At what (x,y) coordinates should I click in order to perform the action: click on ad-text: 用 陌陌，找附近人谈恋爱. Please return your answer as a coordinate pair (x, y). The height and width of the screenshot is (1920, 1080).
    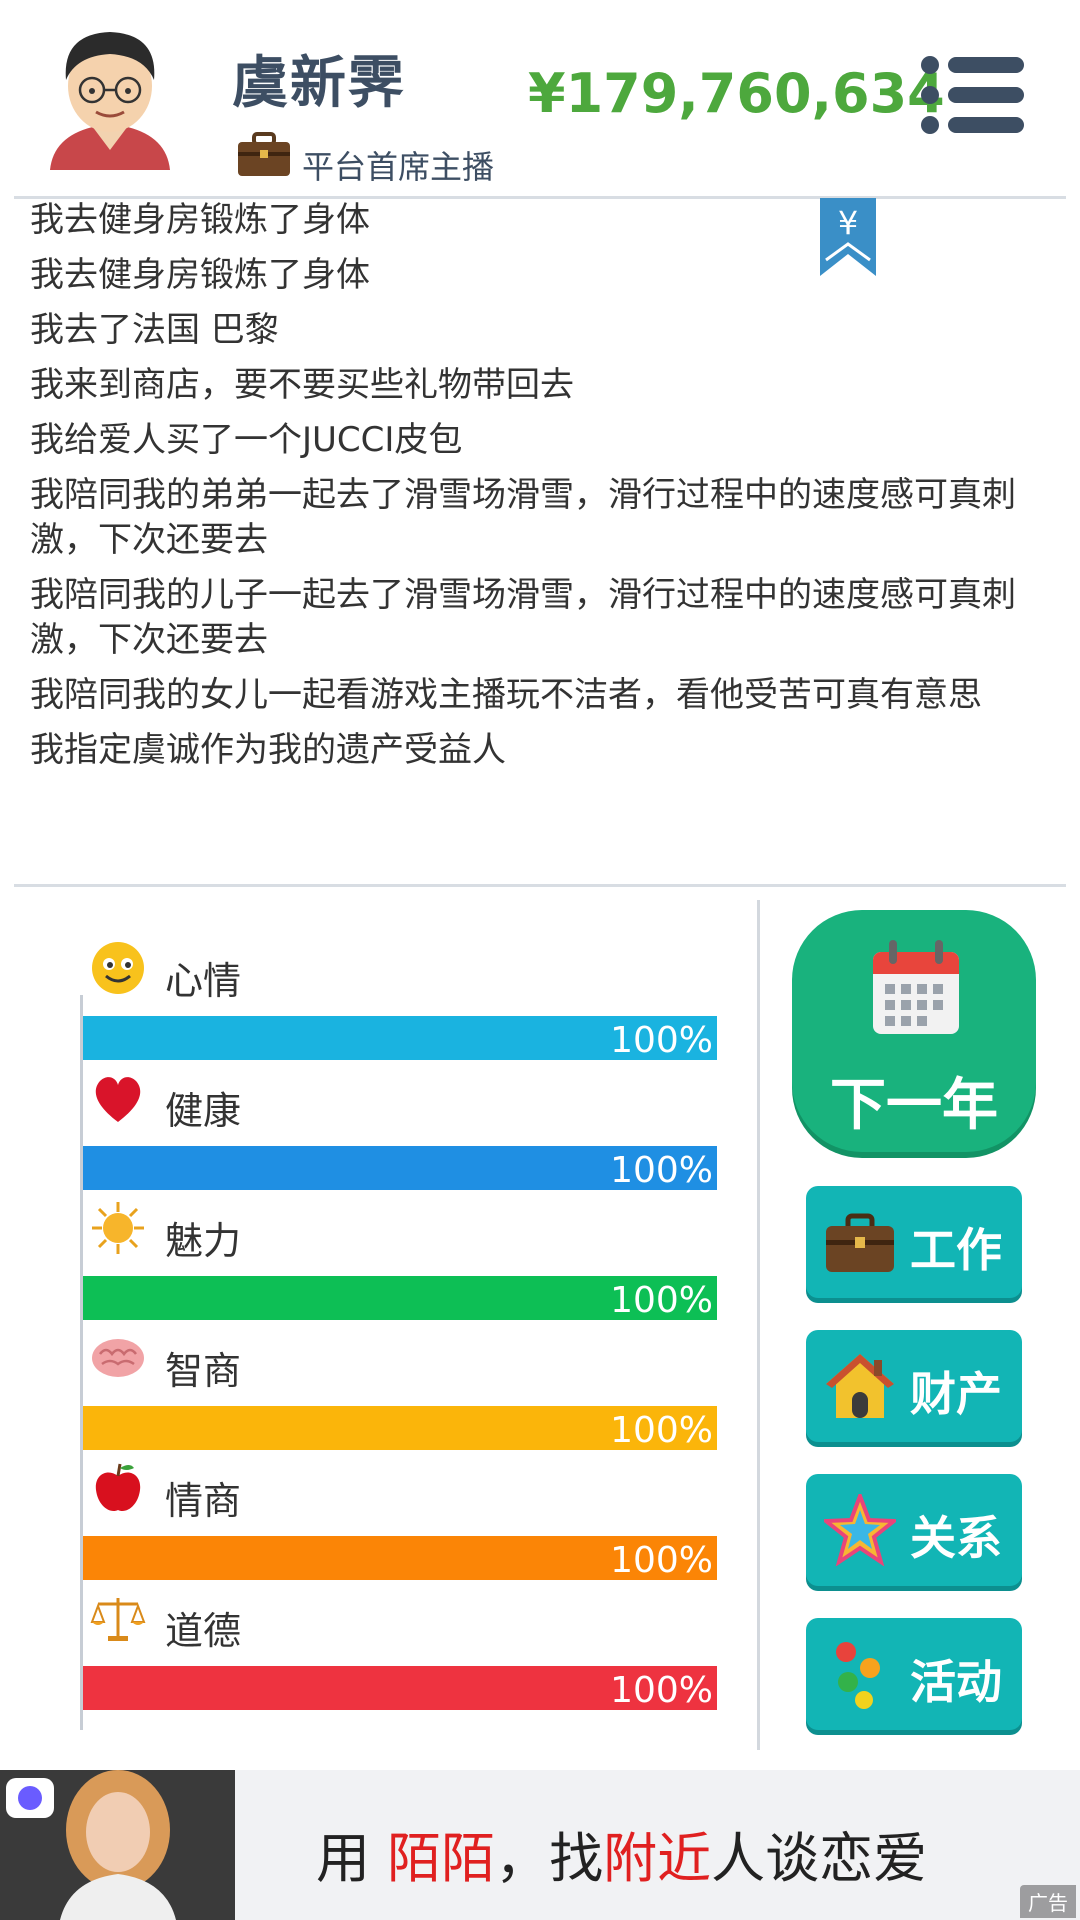
    Looking at the image, I should click on (621, 1853).